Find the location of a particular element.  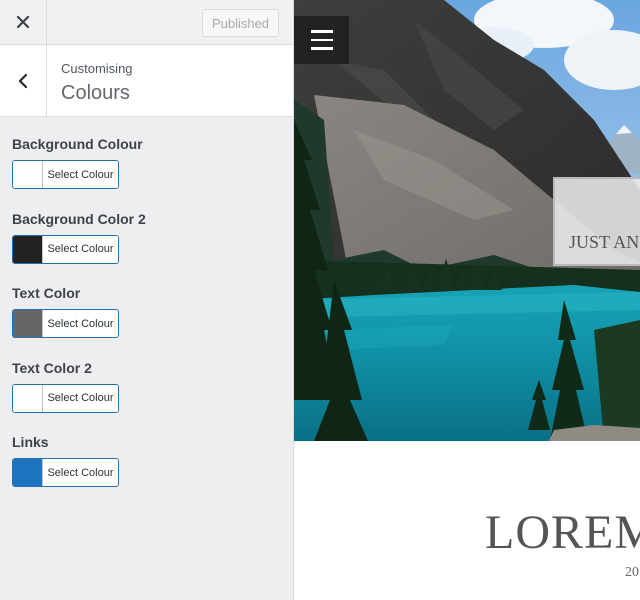

chevron-left-icon is located at coordinates (23, 80).